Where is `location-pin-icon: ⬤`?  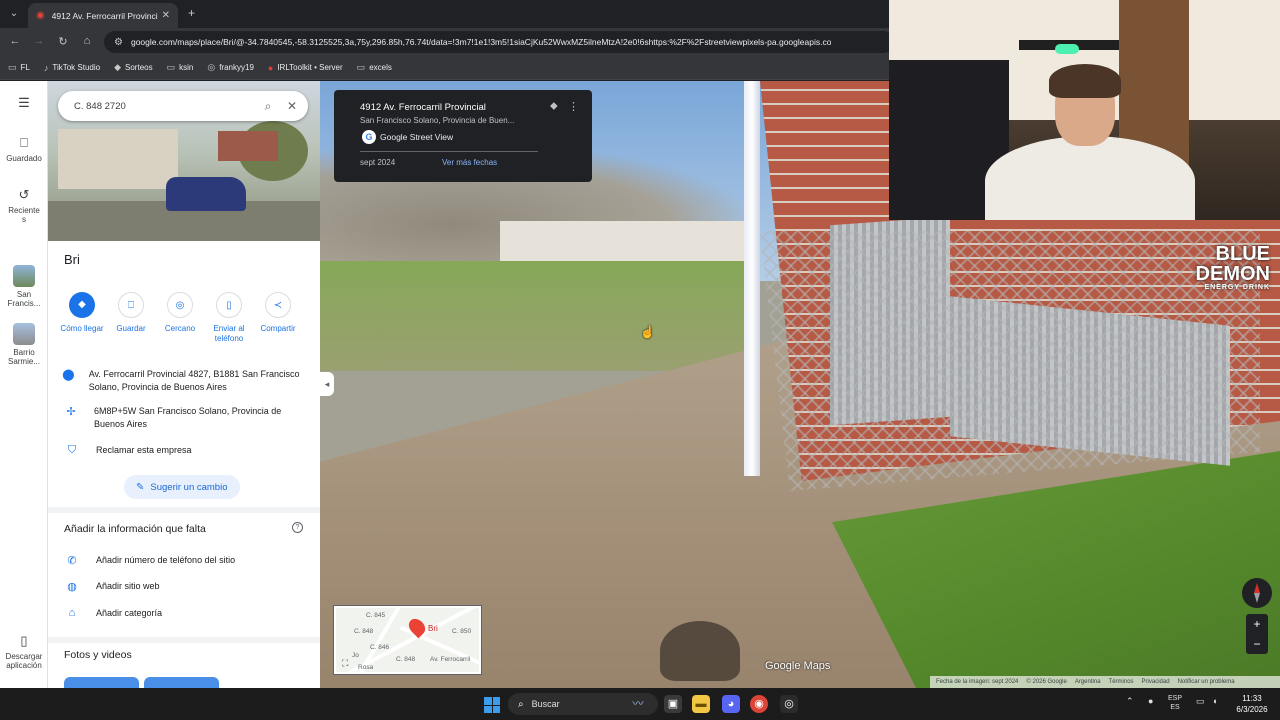 location-pin-icon: ⬤ is located at coordinates (68, 375).